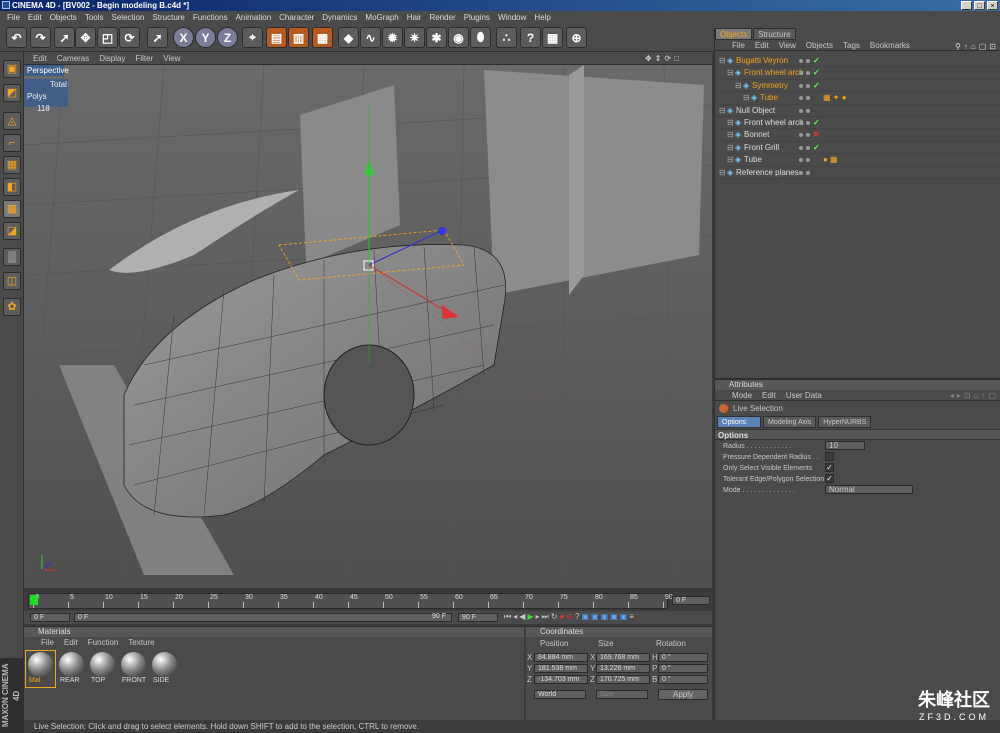 This screenshot has height=733, width=1000. Describe the element at coordinates (753, 160) in the screenshot. I see `object-name: Tube` at that location.